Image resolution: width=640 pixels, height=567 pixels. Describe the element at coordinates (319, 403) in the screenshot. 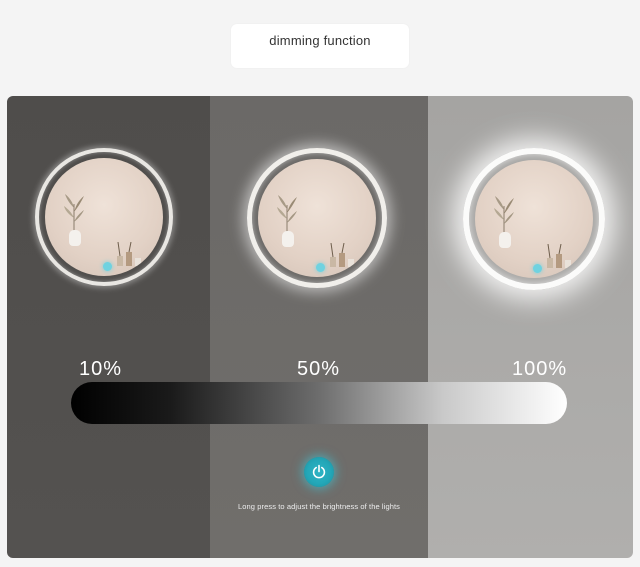

I see `brightness-gradient-bar` at that location.